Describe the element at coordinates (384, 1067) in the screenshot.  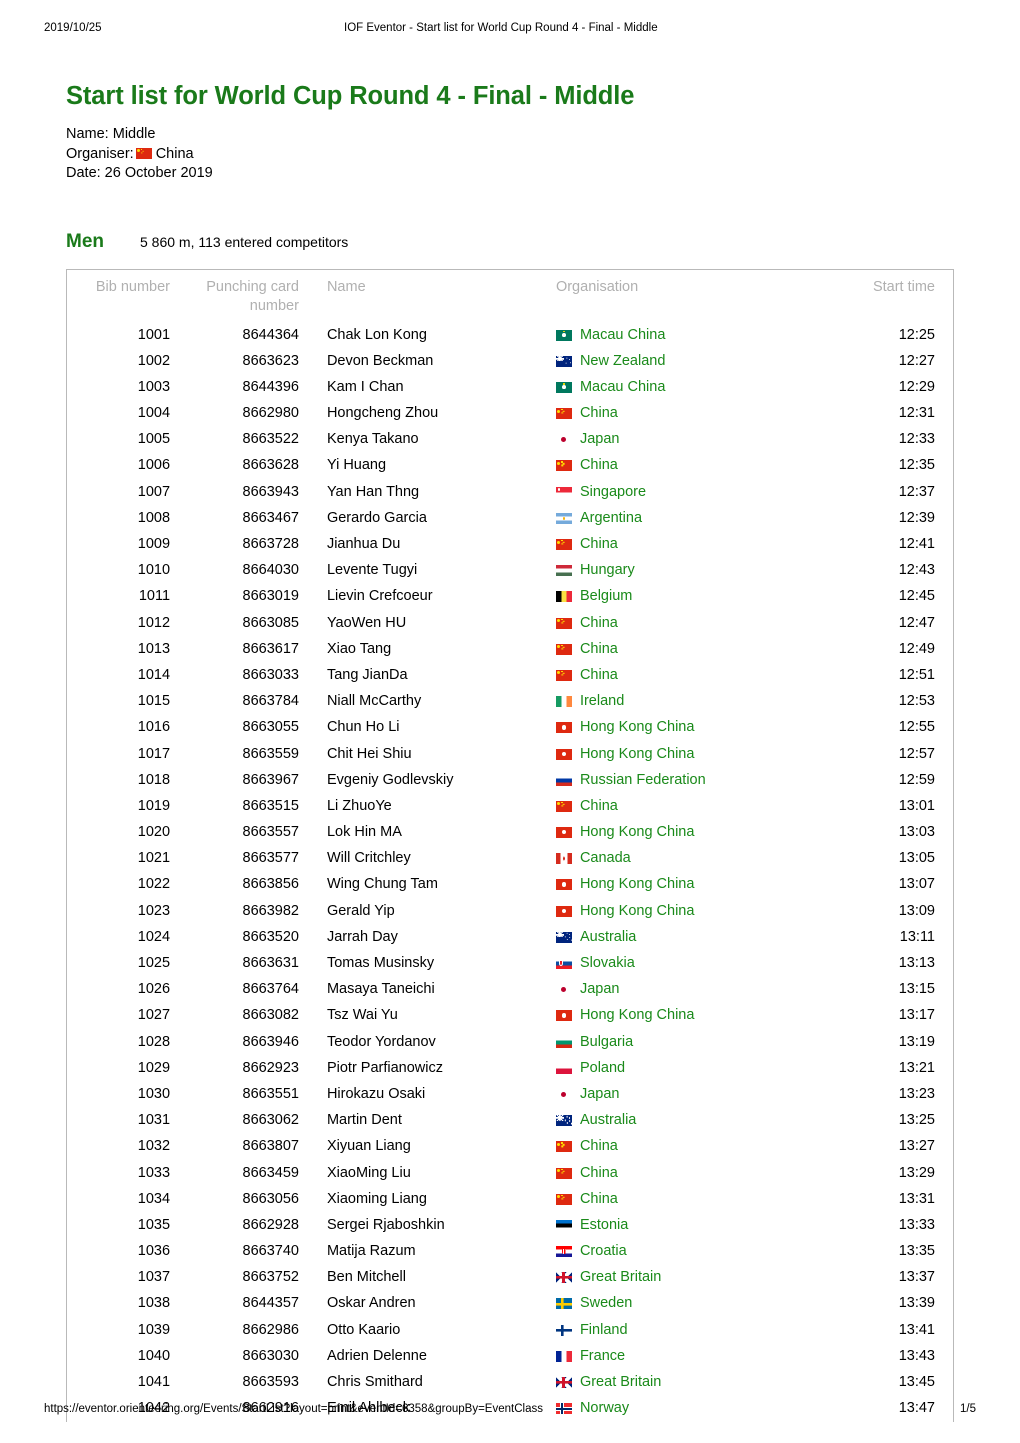
I see `cell-competitor-name: Piotr Parfianowicz` at that location.